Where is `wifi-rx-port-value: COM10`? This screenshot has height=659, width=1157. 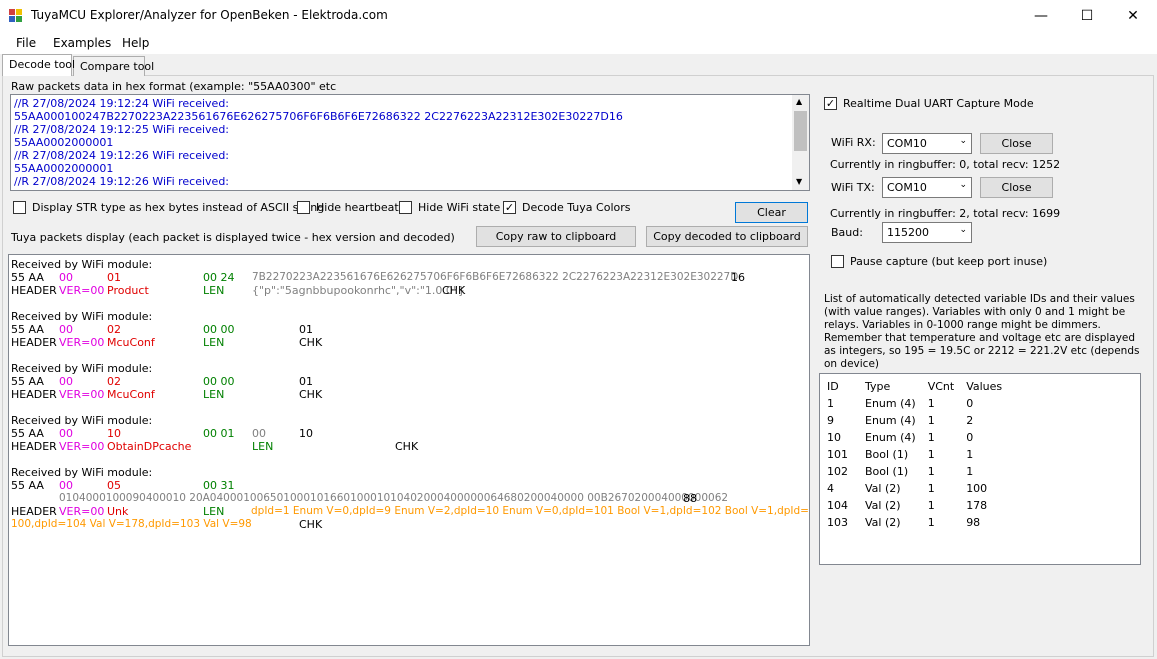 wifi-rx-port-value: COM10 is located at coordinates (907, 143).